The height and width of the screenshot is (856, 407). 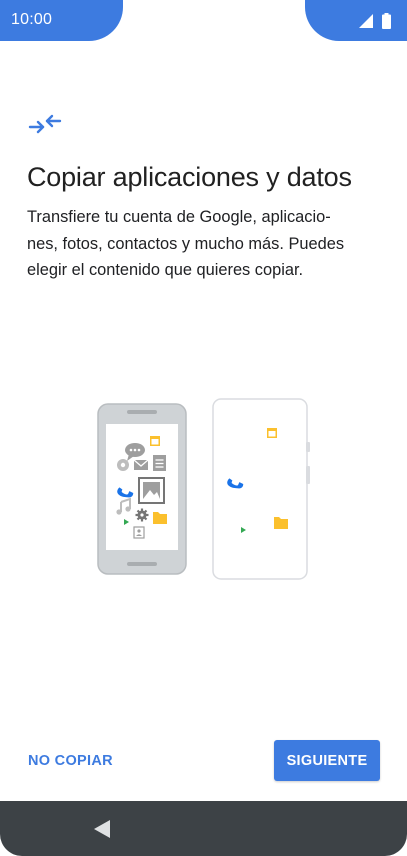 What do you see at coordinates (102, 831) in the screenshot?
I see `back-triangle-icon` at bounding box center [102, 831].